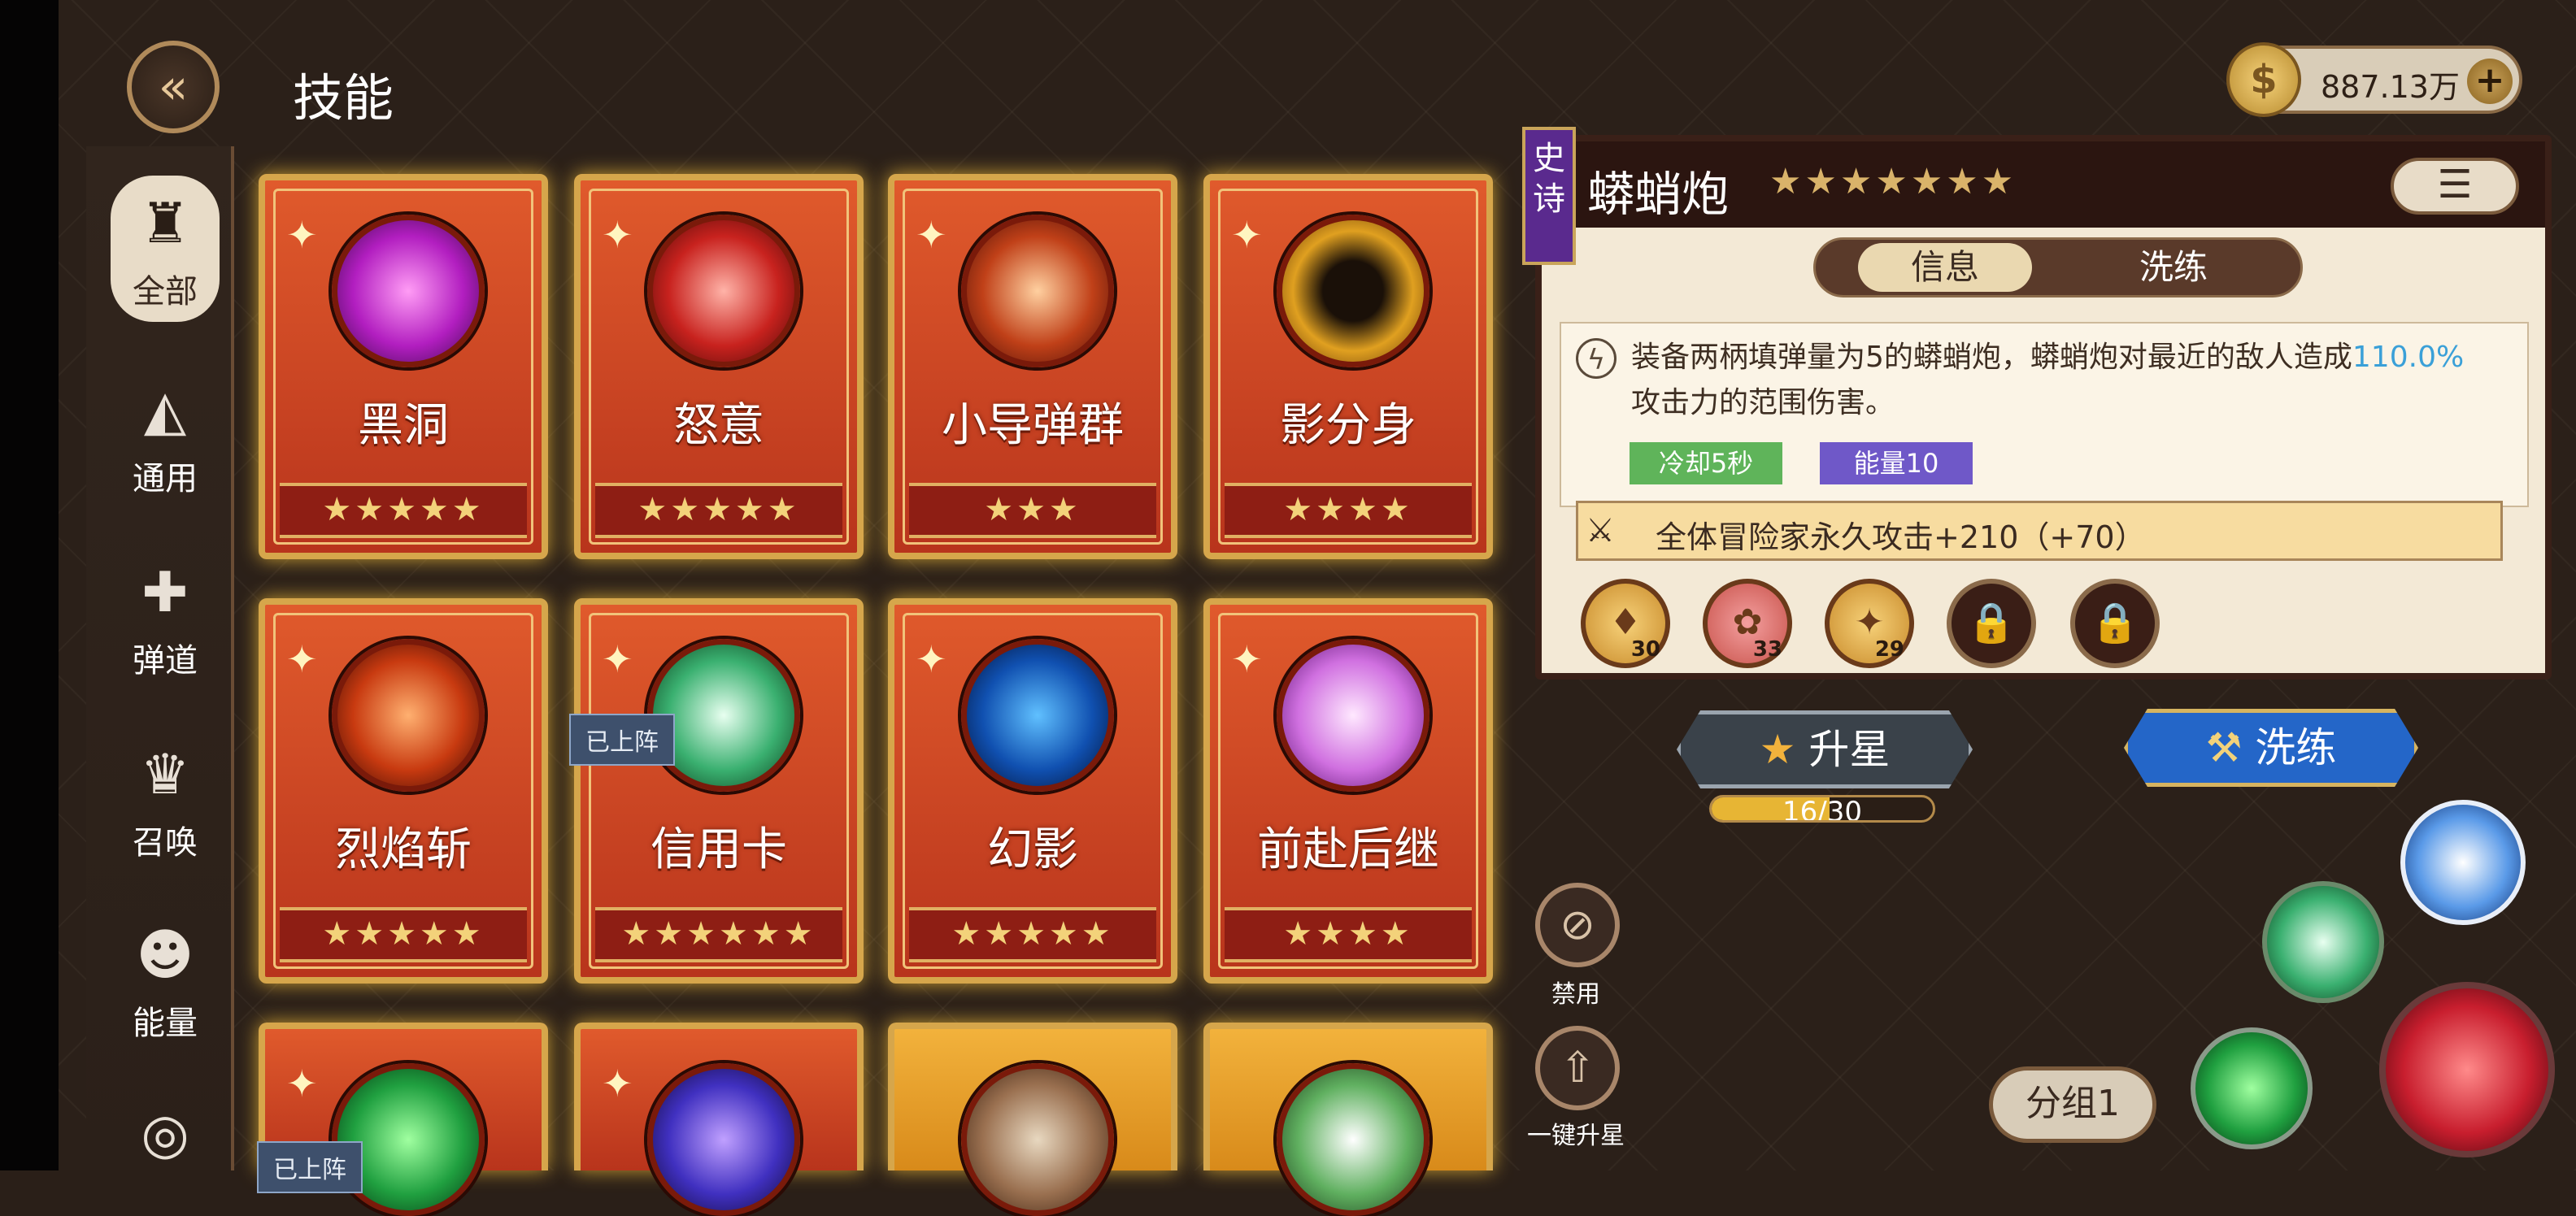  Describe the element at coordinates (719, 791) in the screenshot. I see `skill-card-credit-card: ✦ 信用卡 ★★★★★★` at that location.